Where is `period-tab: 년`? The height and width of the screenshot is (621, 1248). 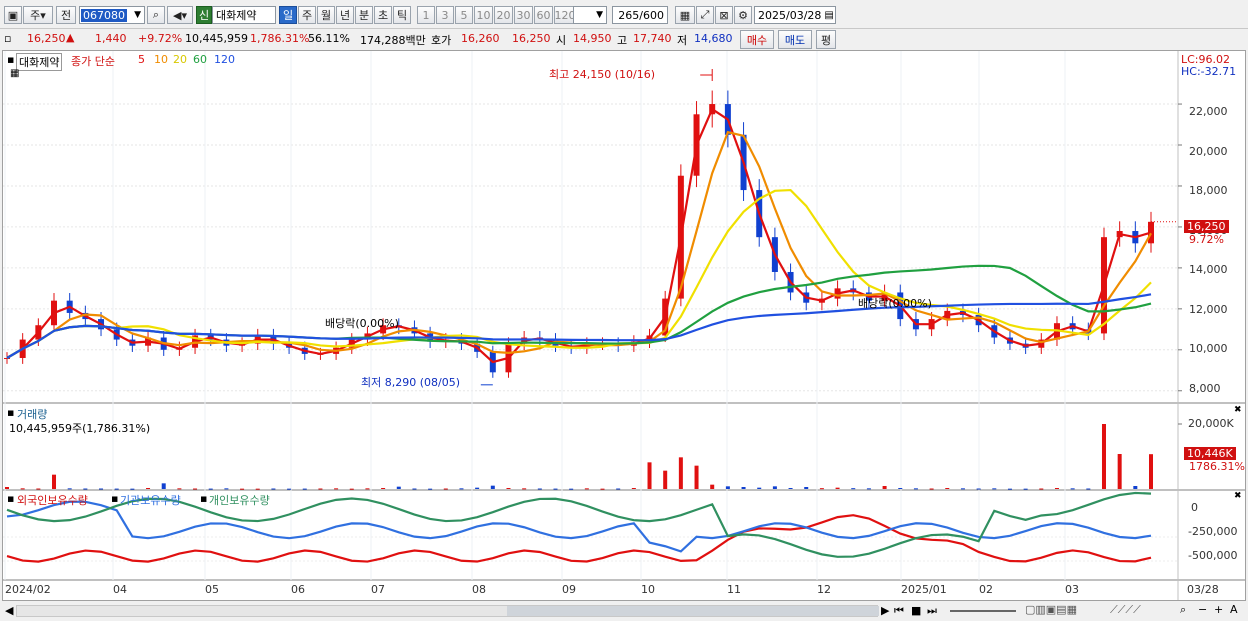
period-tab: 년 is located at coordinates (345, 15).